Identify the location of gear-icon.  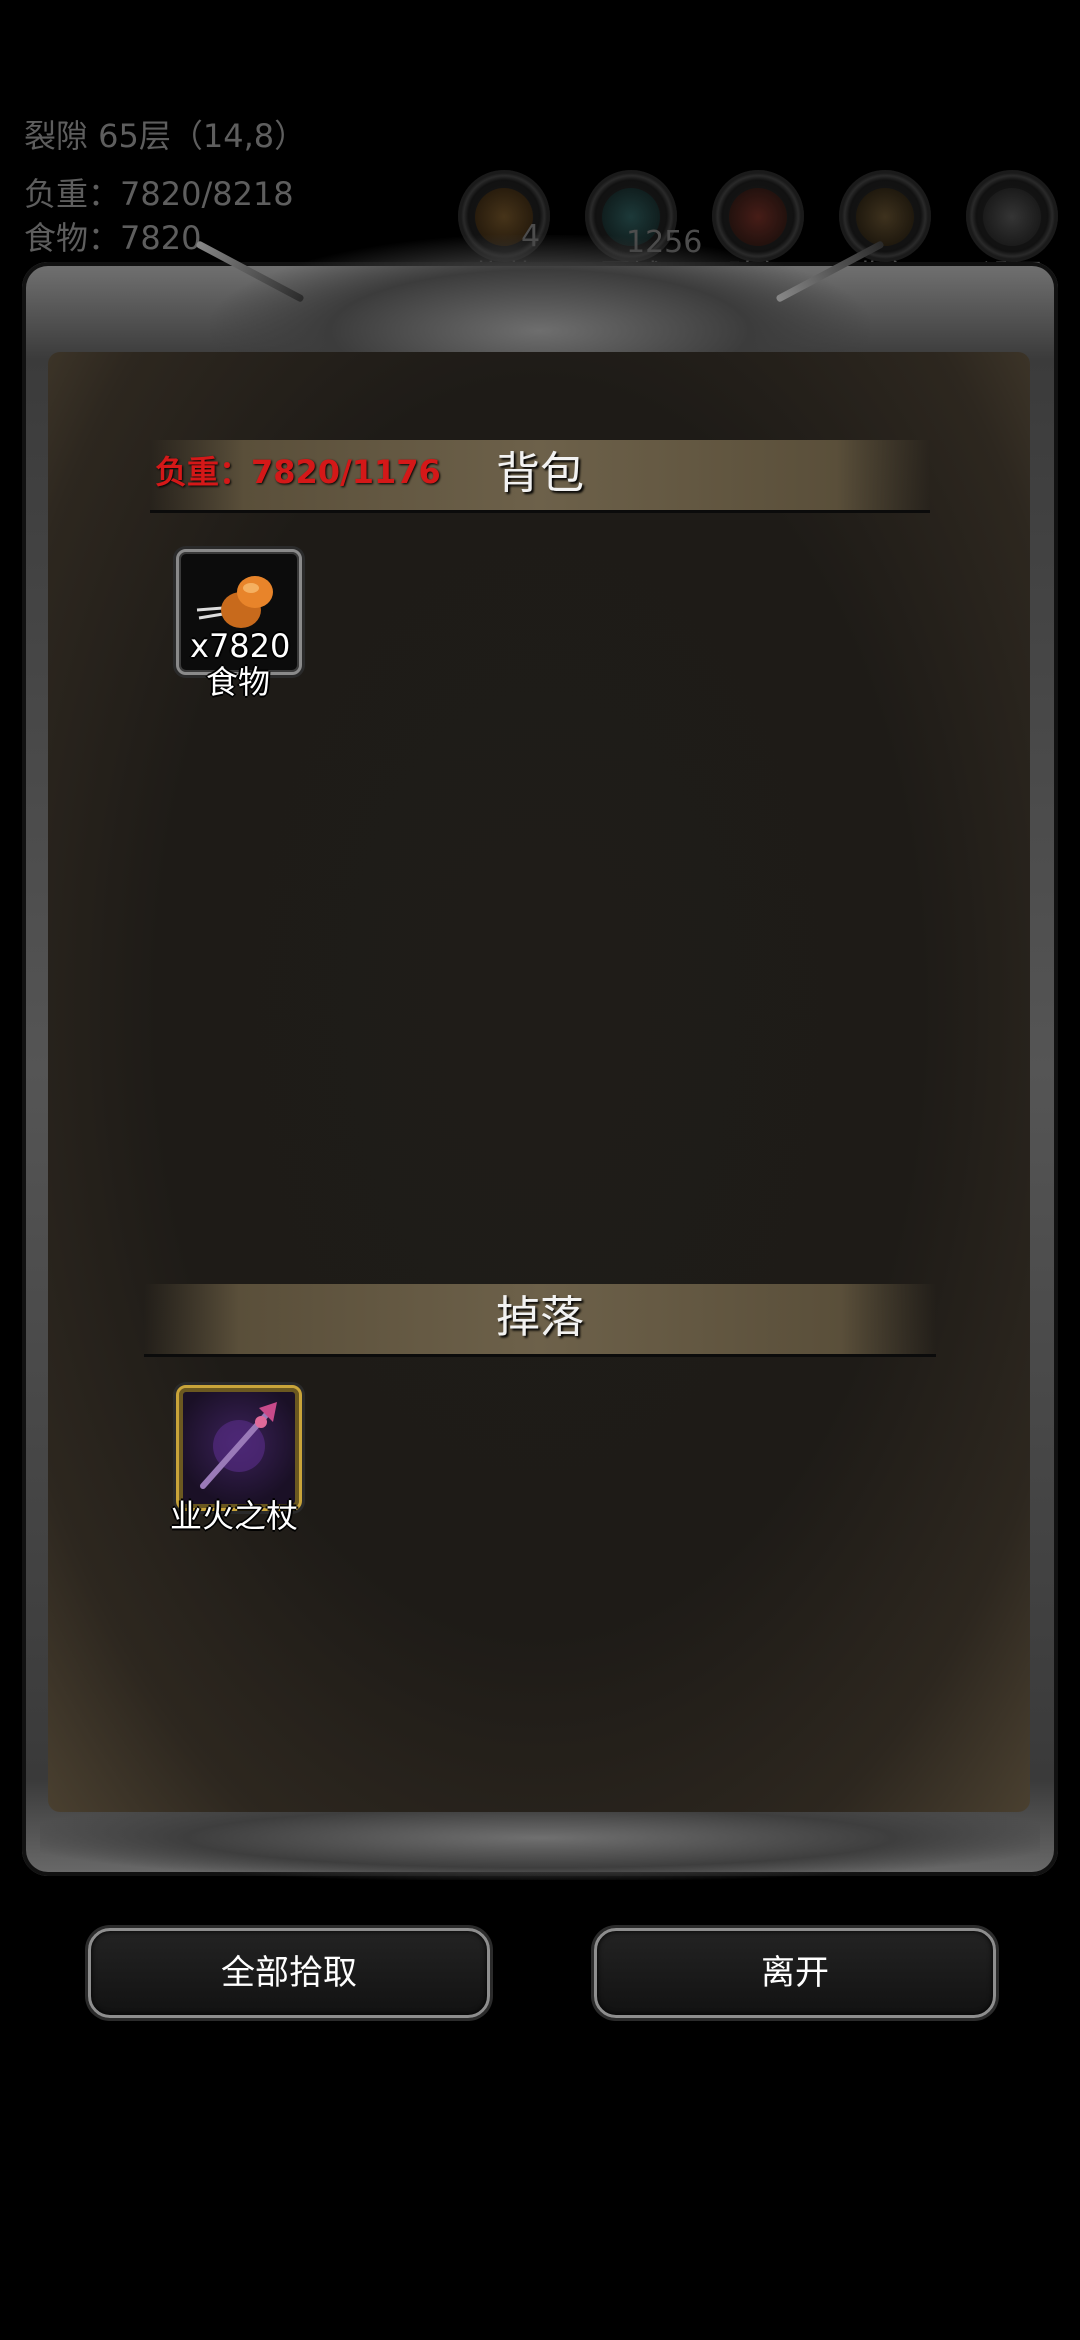
(1012, 217).